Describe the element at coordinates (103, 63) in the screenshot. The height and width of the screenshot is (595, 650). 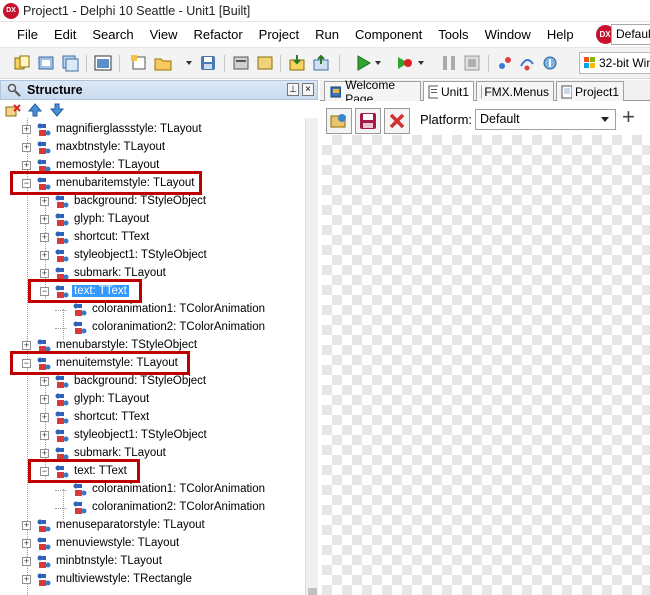
I see `view-form-icon` at that location.